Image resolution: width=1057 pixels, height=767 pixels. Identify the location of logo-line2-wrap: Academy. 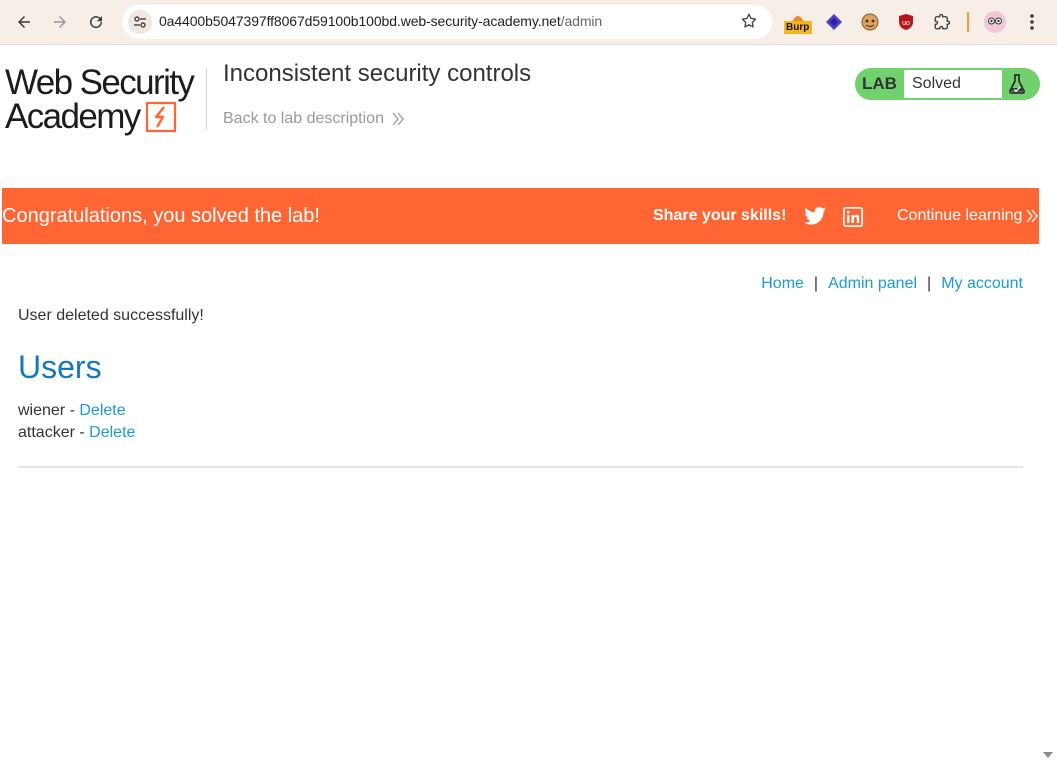
(105, 116).